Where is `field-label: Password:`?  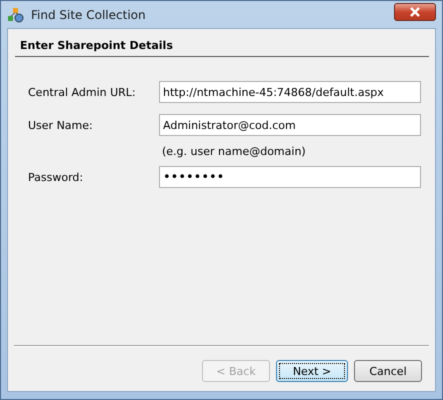
field-label: Password: is located at coordinates (56, 177).